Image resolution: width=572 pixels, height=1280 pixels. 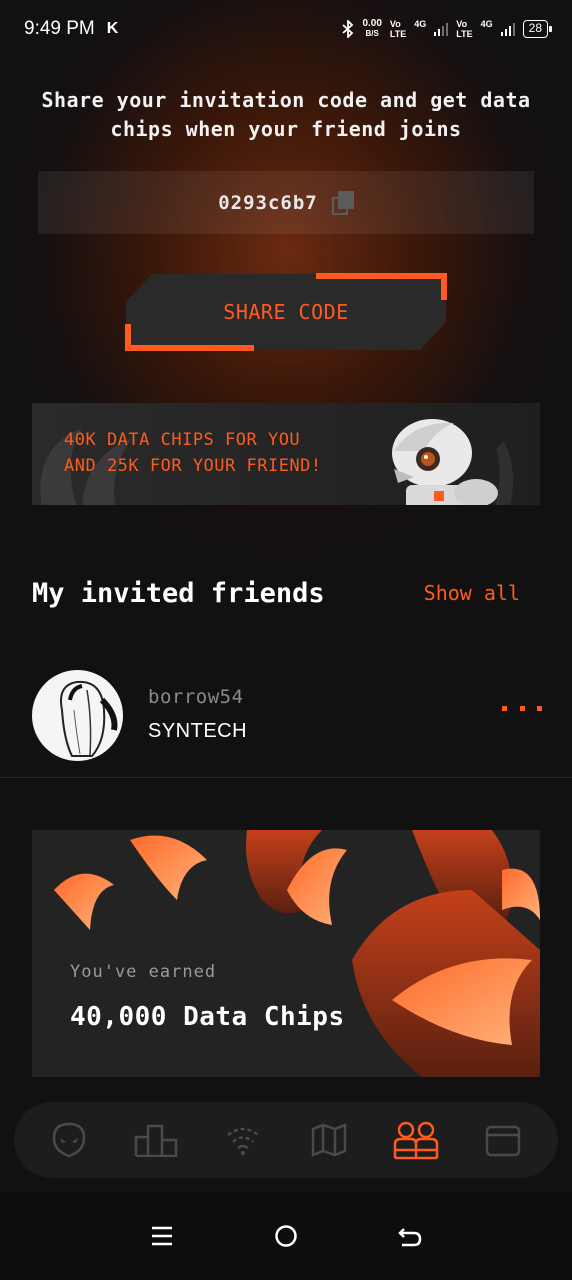 I want to click on sim2-volte: Vo LTE, so click(x=464, y=29).